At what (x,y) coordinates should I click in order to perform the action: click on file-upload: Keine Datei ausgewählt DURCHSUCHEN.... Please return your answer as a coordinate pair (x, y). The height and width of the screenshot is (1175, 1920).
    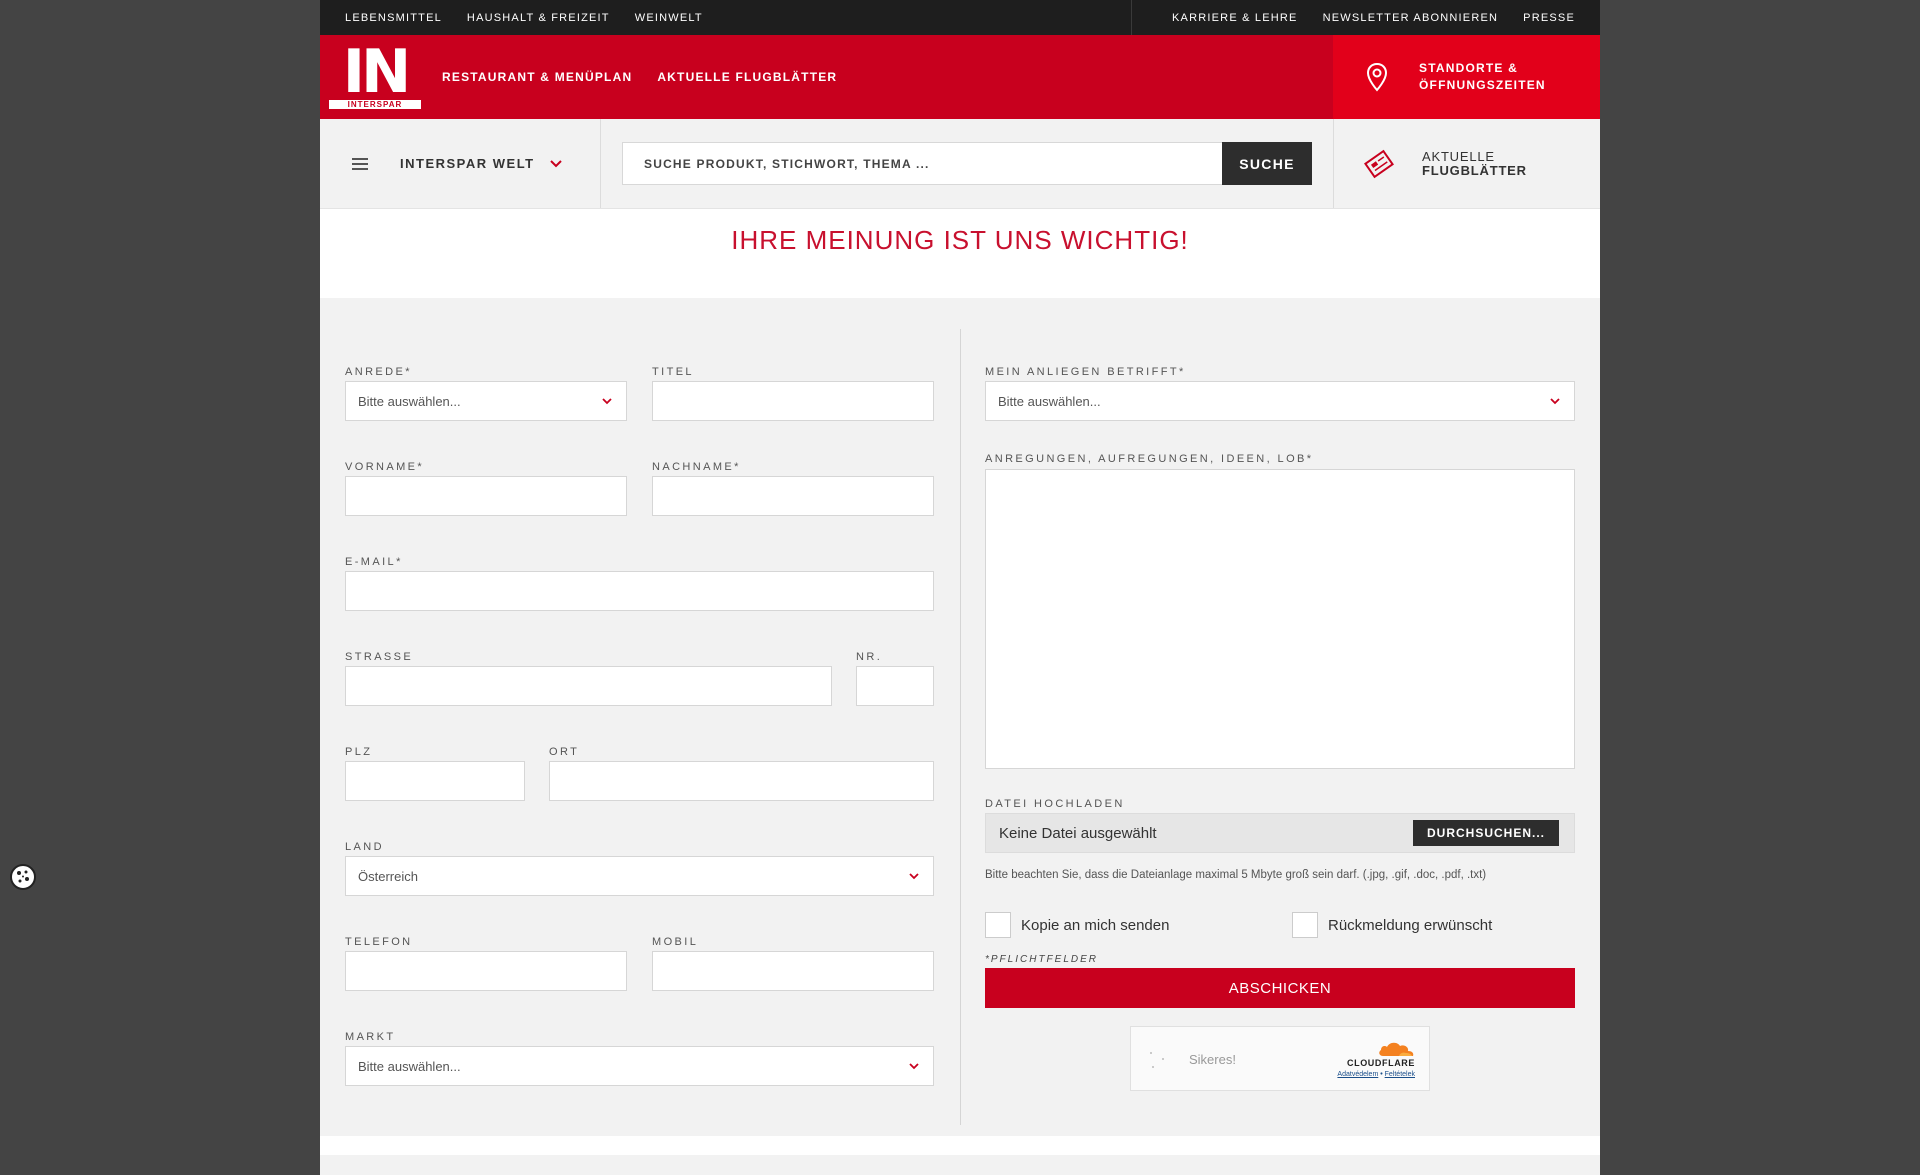
    Looking at the image, I should click on (1280, 833).